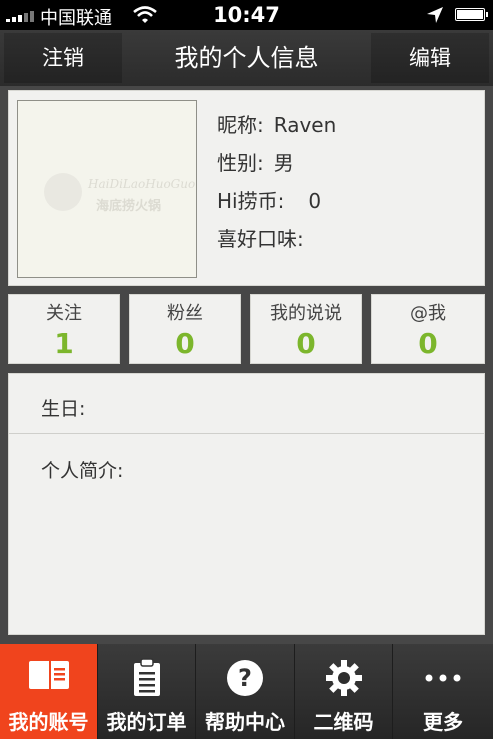  What do you see at coordinates (64, 343) in the screenshot?
I see `stat-value: 1` at bounding box center [64, 343].